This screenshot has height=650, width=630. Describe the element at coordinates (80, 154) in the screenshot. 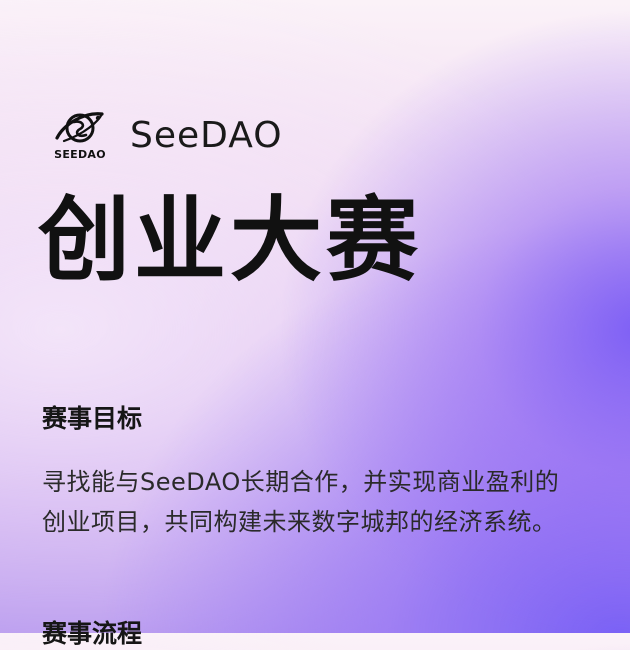

I see `logo-wordmark: SEEDAO` at that location.